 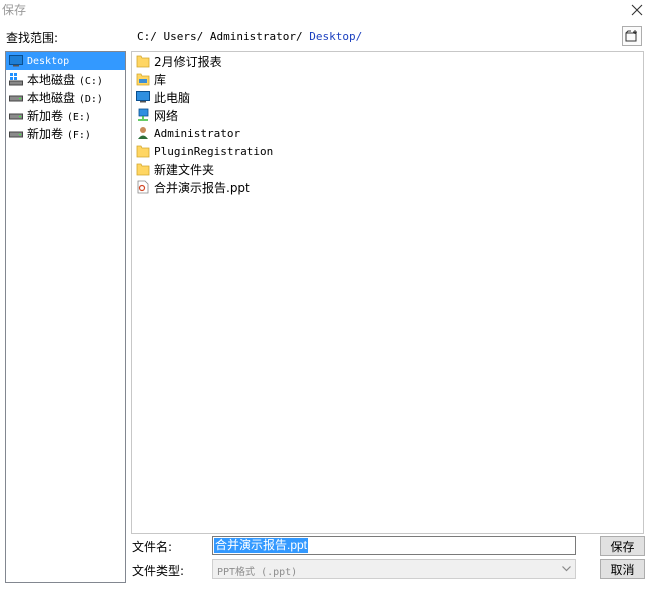 What do you see at coordinates (387, 61) in the screenshot?
I see `file-item: 2月修订报表` at bounding box center [387, 61].